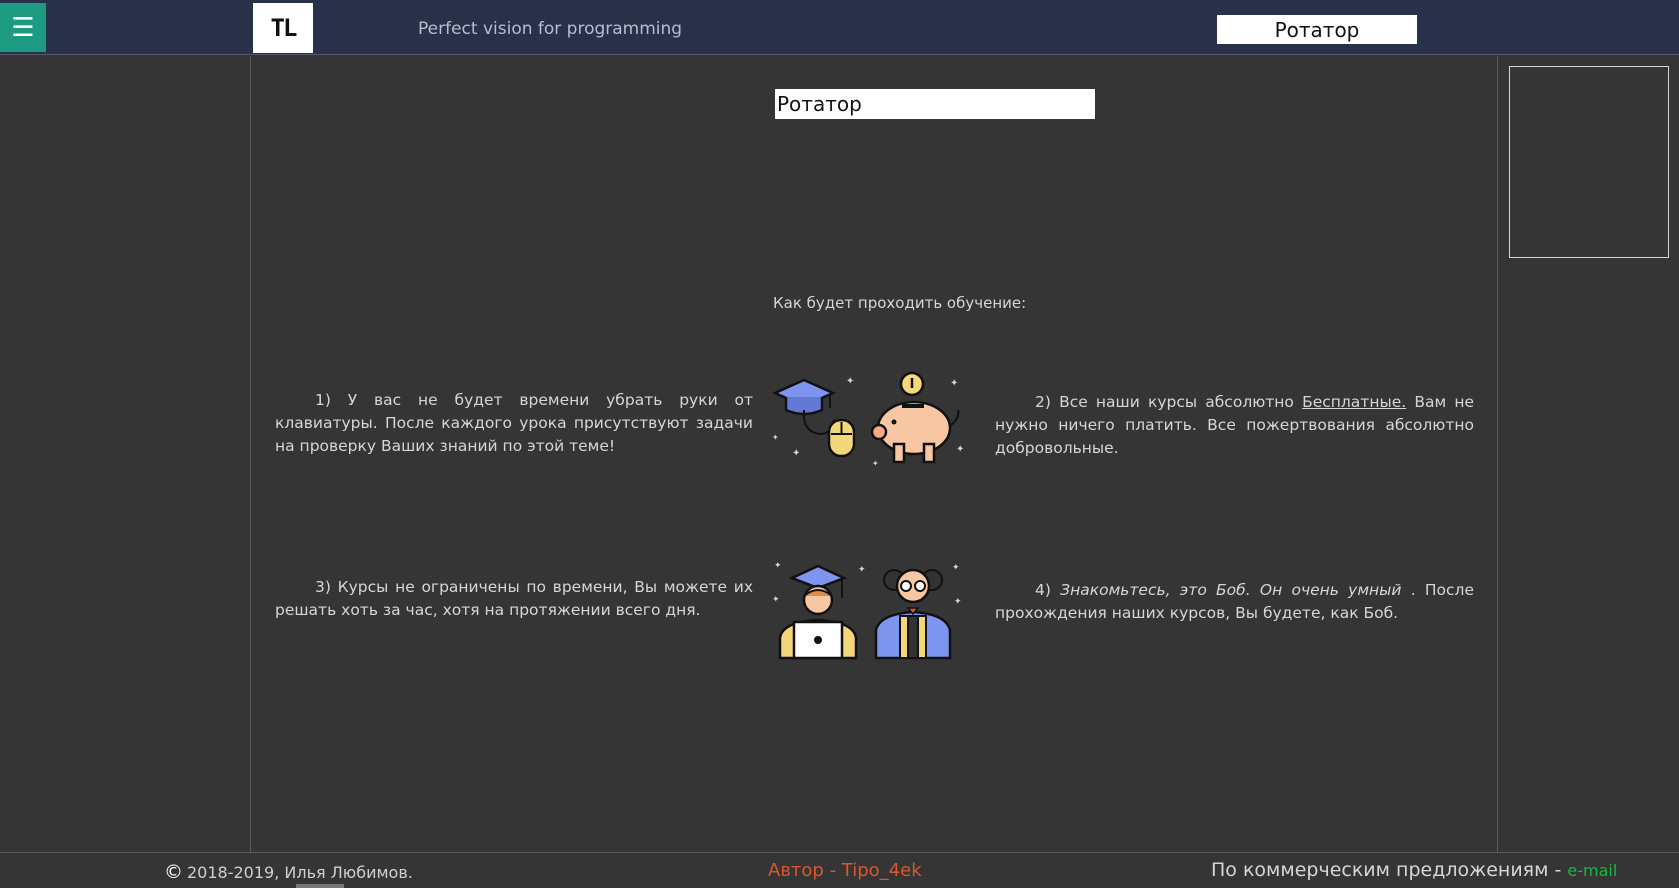 The image size is (1679, 888). Describe the element at coordinates (900, 303) in the screenshot. I see `section-title: Как будет проходить обучение:` at that location.